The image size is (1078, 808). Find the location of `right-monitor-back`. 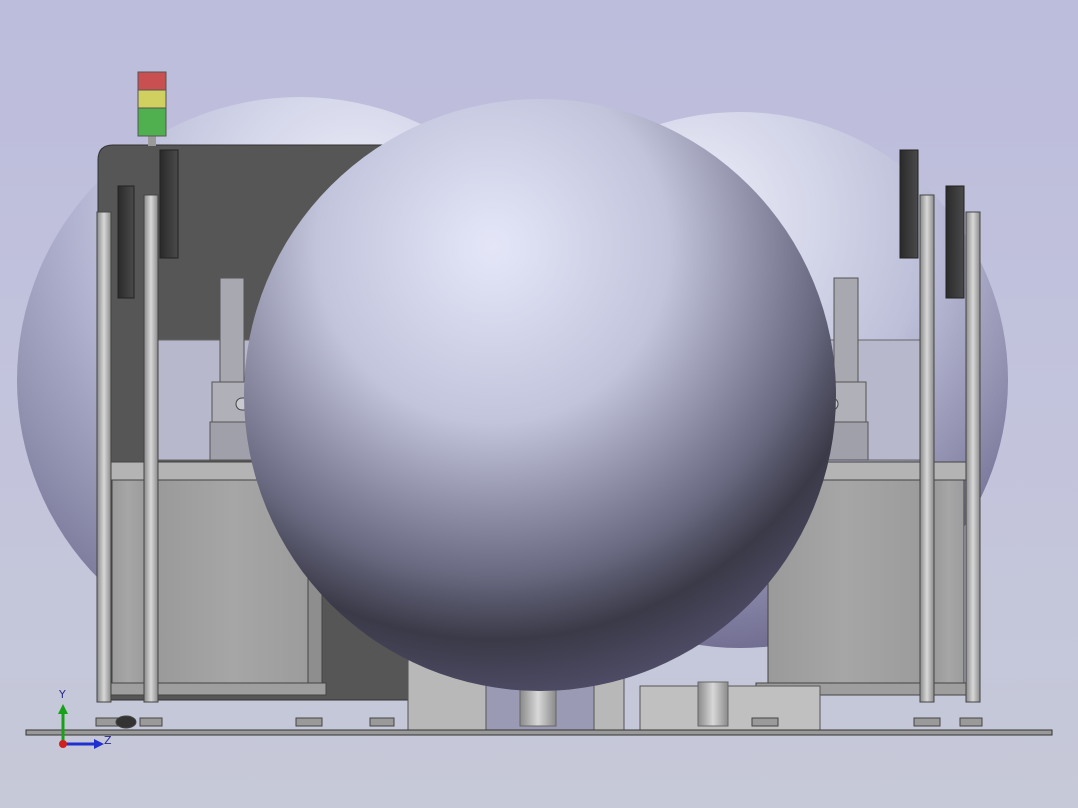

right-monitor-back is located at coordinates (955, 242).